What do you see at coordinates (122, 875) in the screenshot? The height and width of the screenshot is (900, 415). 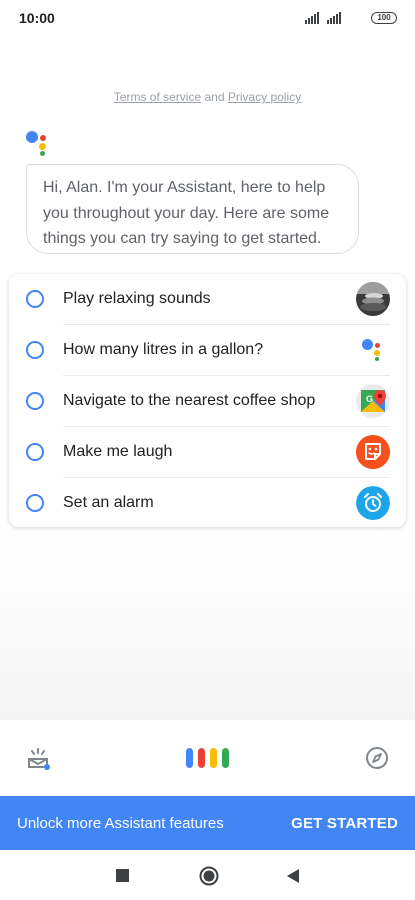 I see `recents-square-icon` at bounding box center [122, 875].